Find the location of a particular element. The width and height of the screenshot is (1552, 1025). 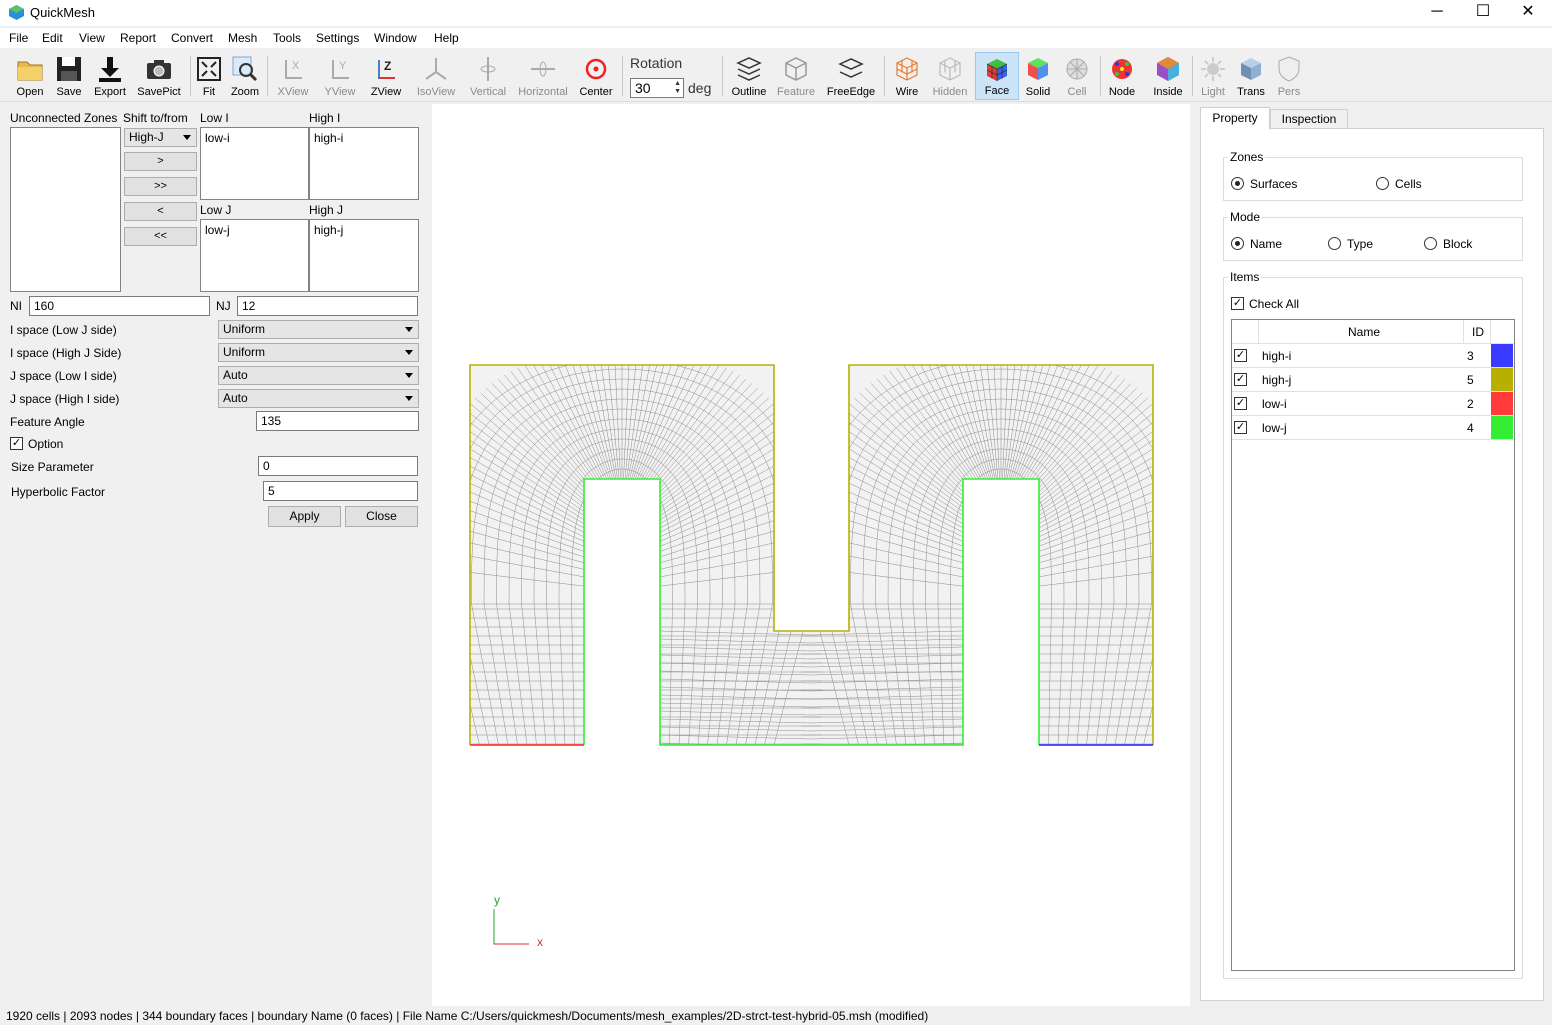

menu-file: File is located at coordinates (18, 38).